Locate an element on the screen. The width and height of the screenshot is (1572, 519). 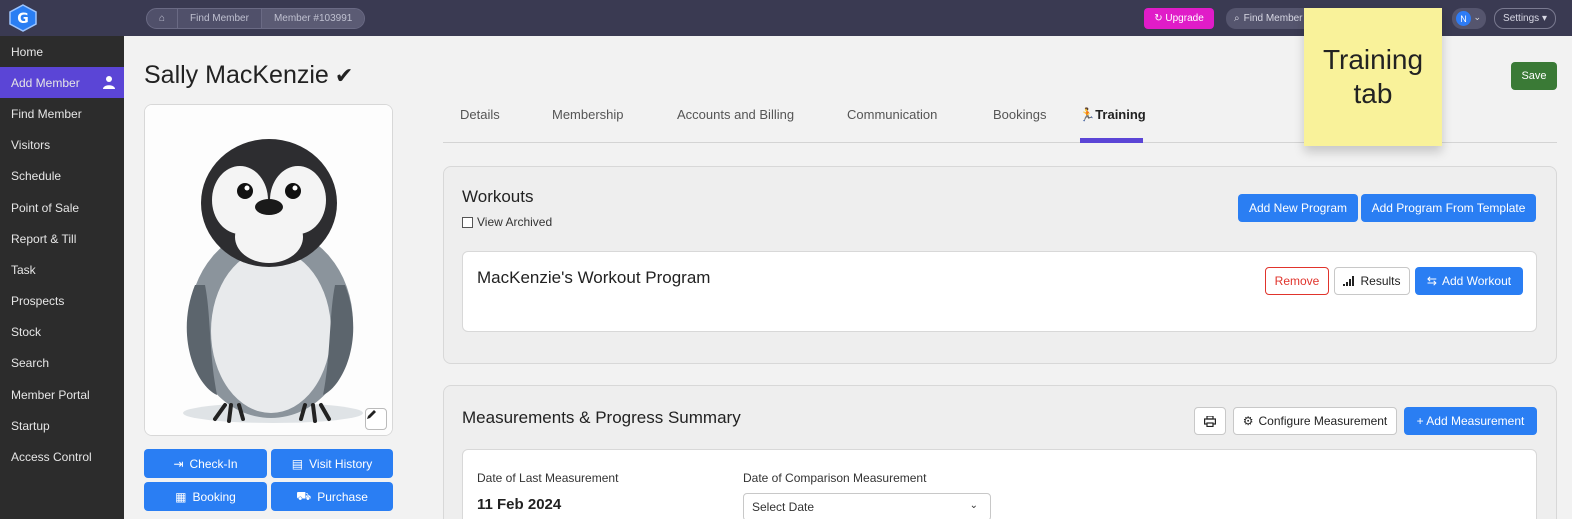
member-photo-card is located at coordinates (268, 270).